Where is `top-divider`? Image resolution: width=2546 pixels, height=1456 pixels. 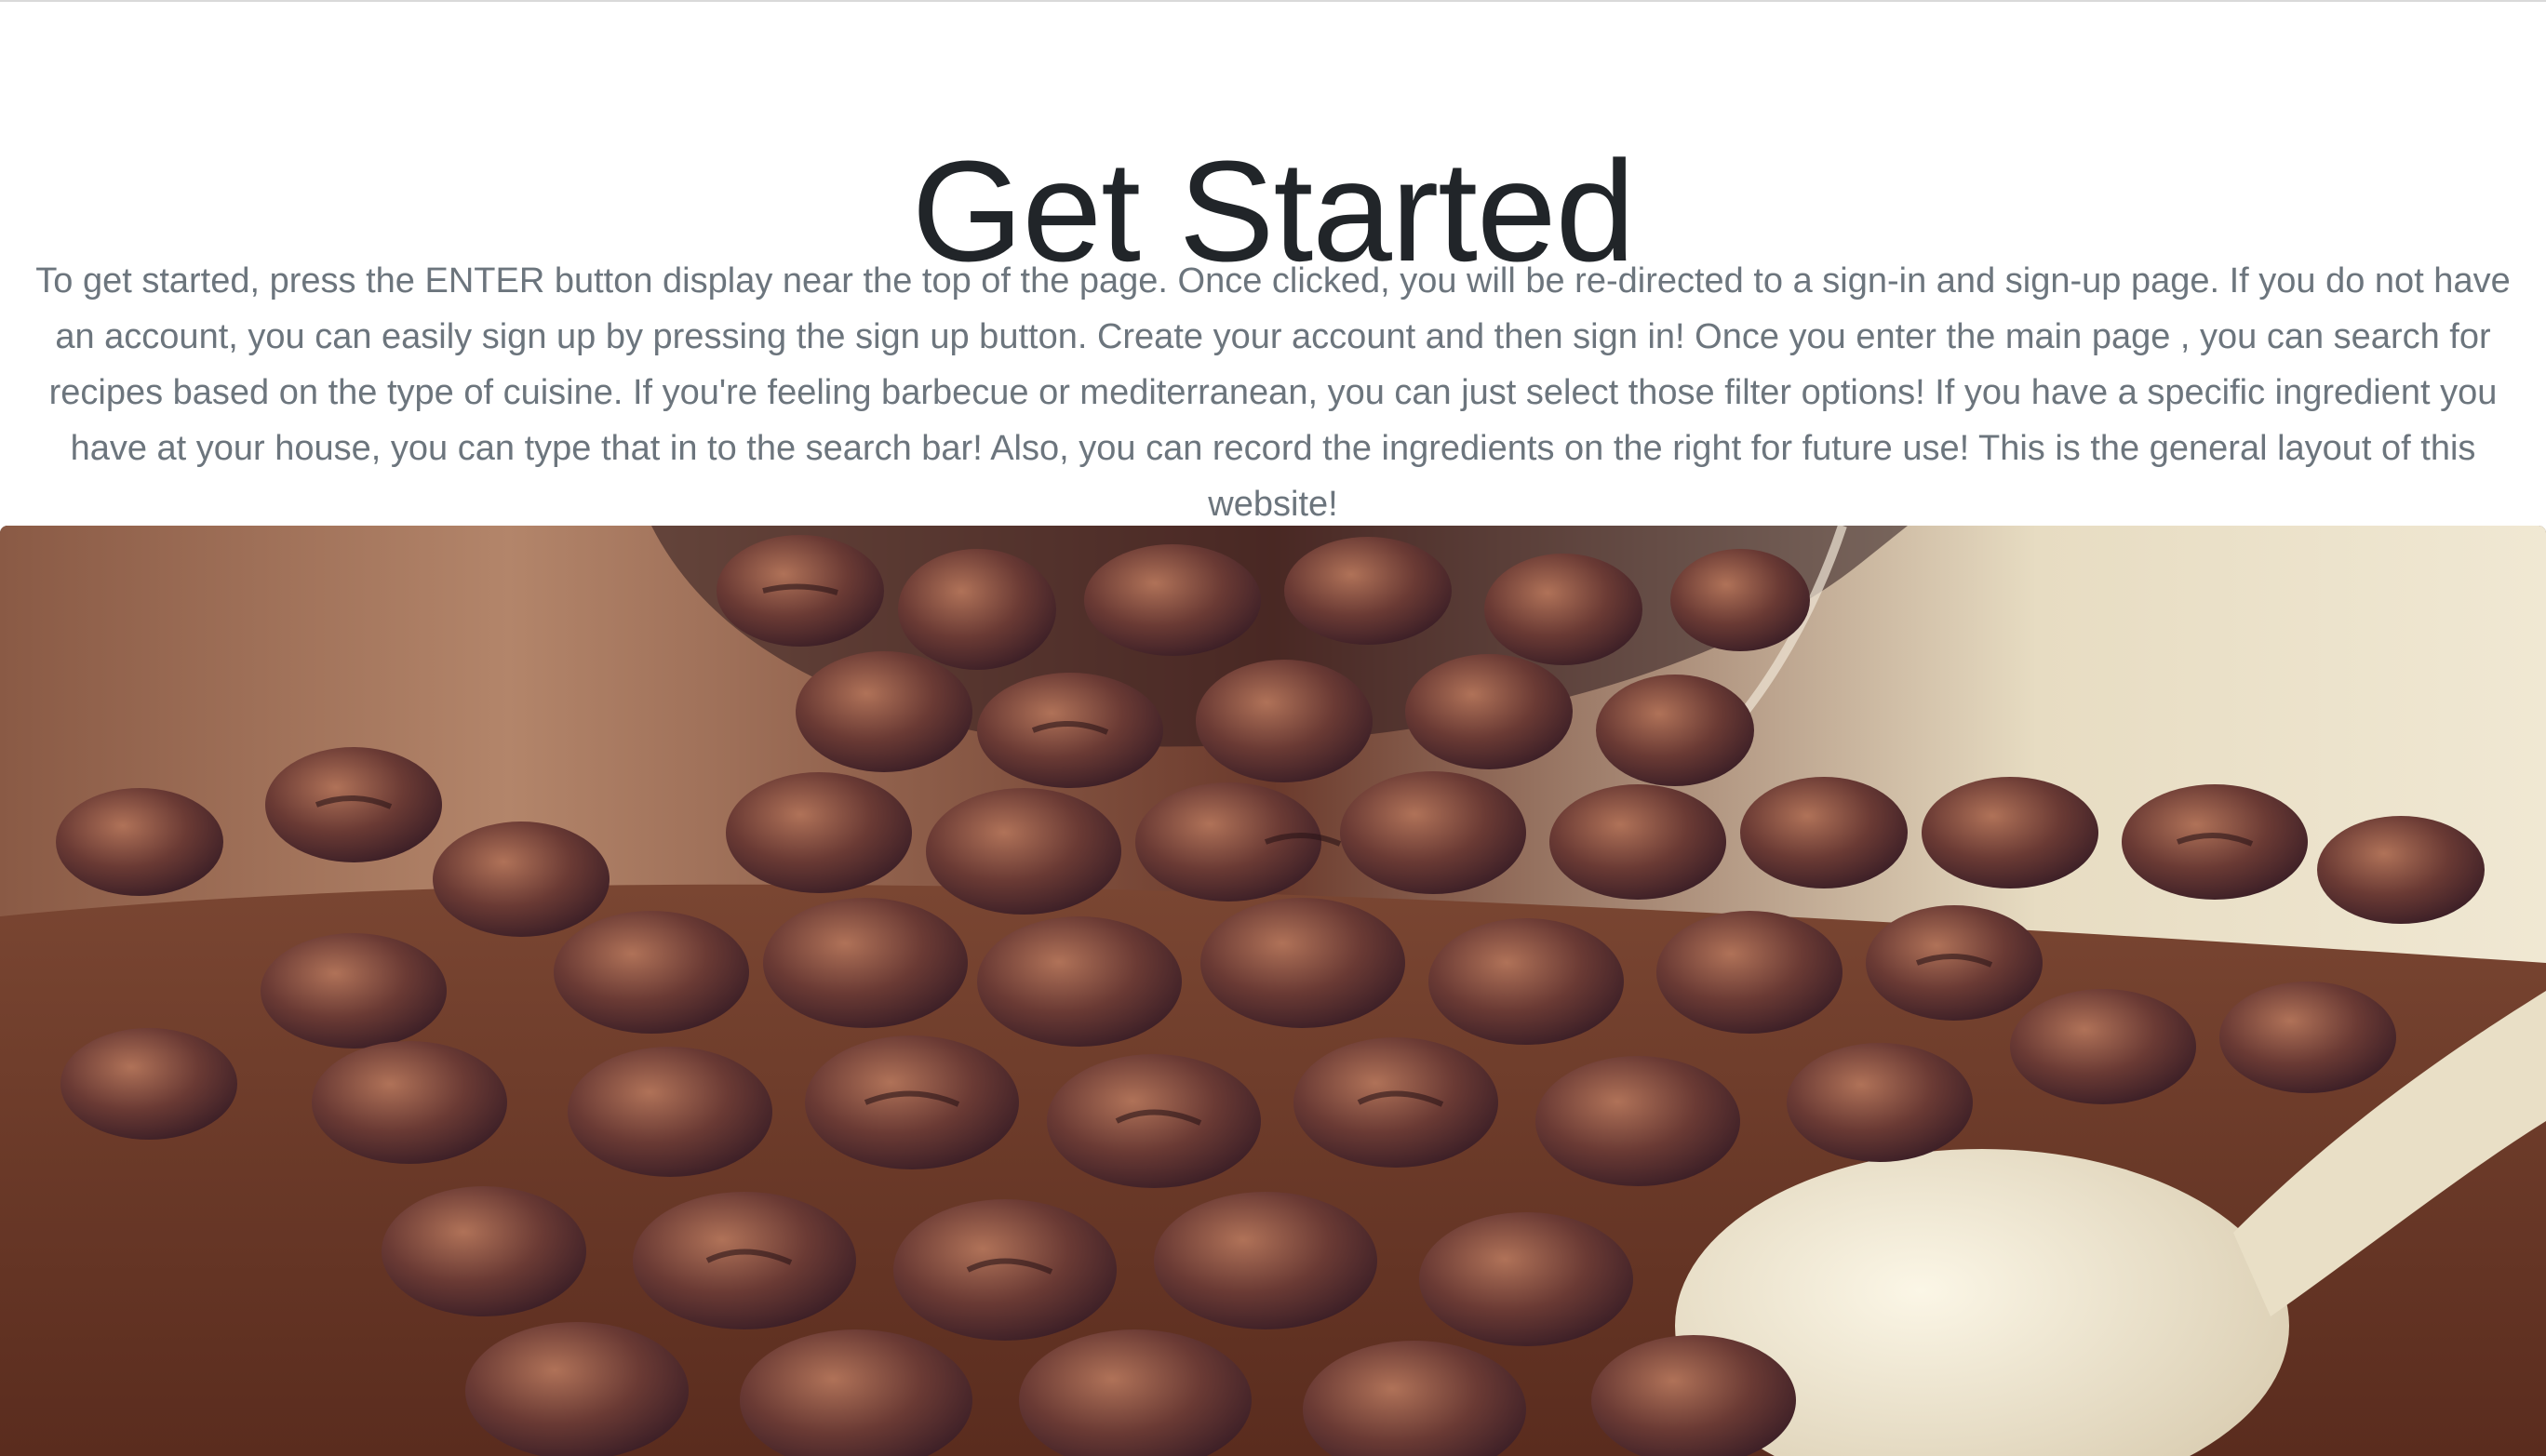 top-divider is located at coordinates (1273, 1).